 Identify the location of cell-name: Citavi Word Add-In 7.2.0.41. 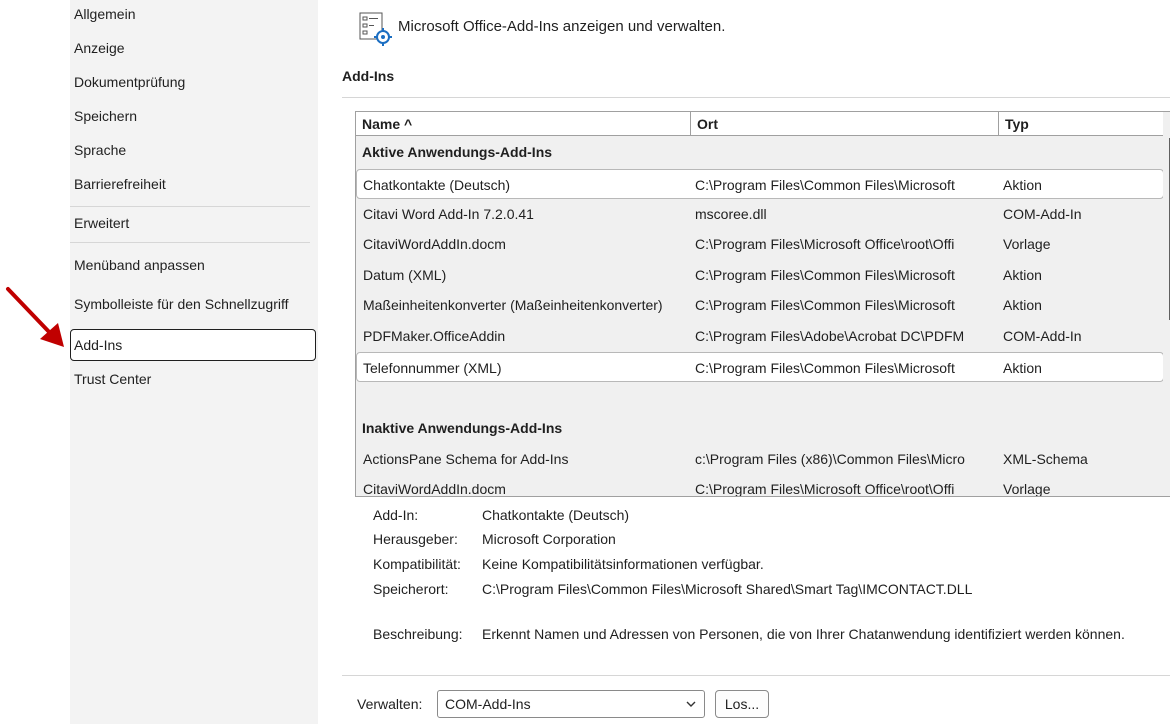
(448, 214).